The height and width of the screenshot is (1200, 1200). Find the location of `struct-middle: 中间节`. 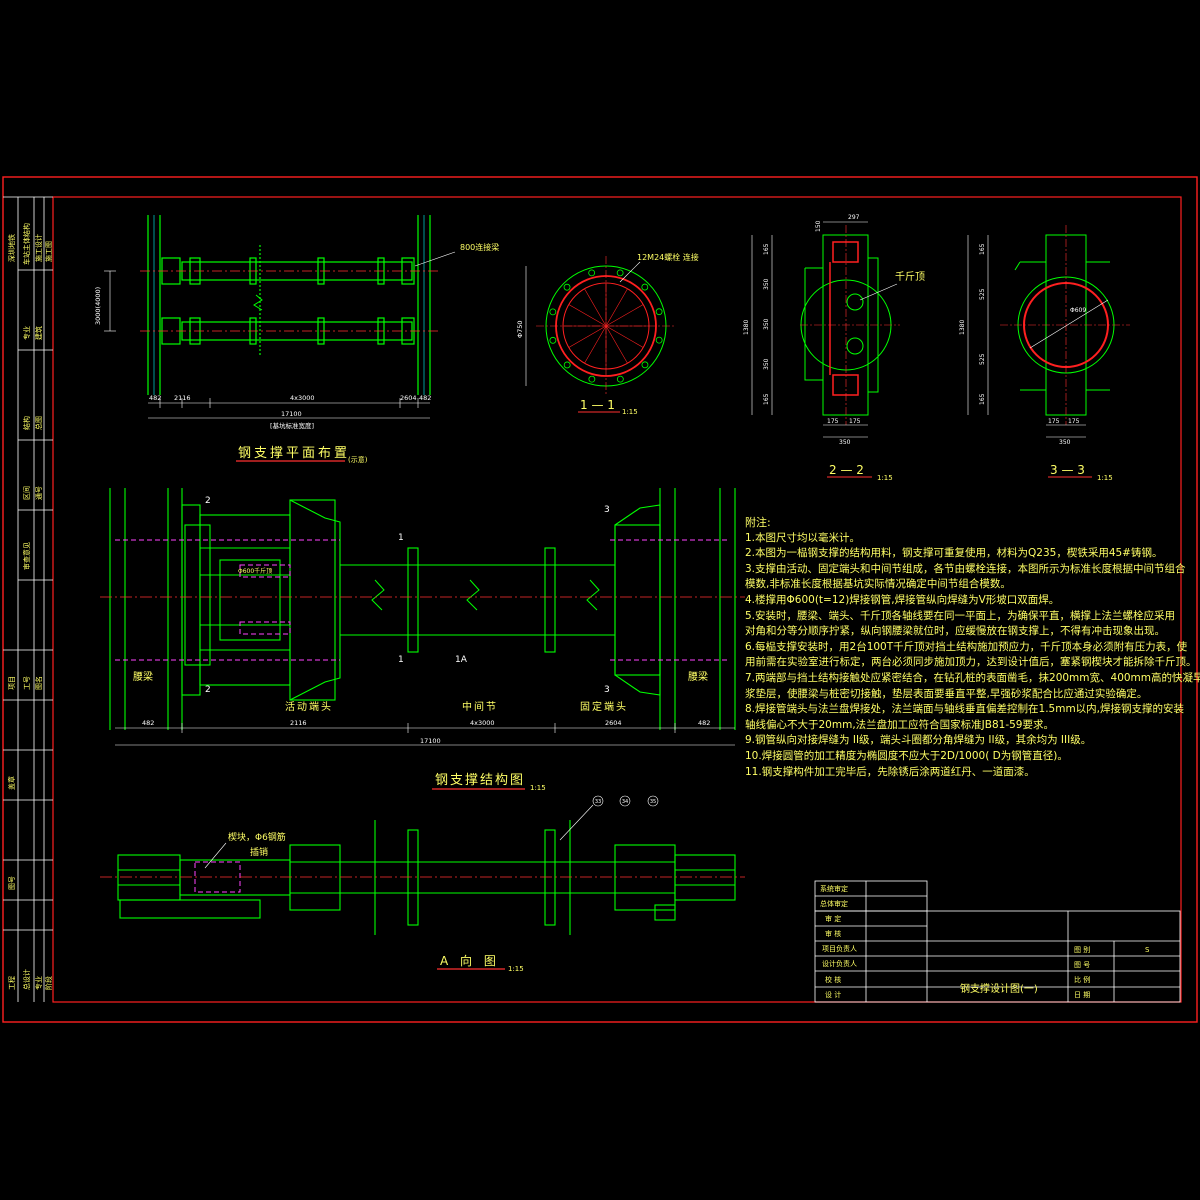

struct-middle: 中间节 is located at coordinates (480, 706).